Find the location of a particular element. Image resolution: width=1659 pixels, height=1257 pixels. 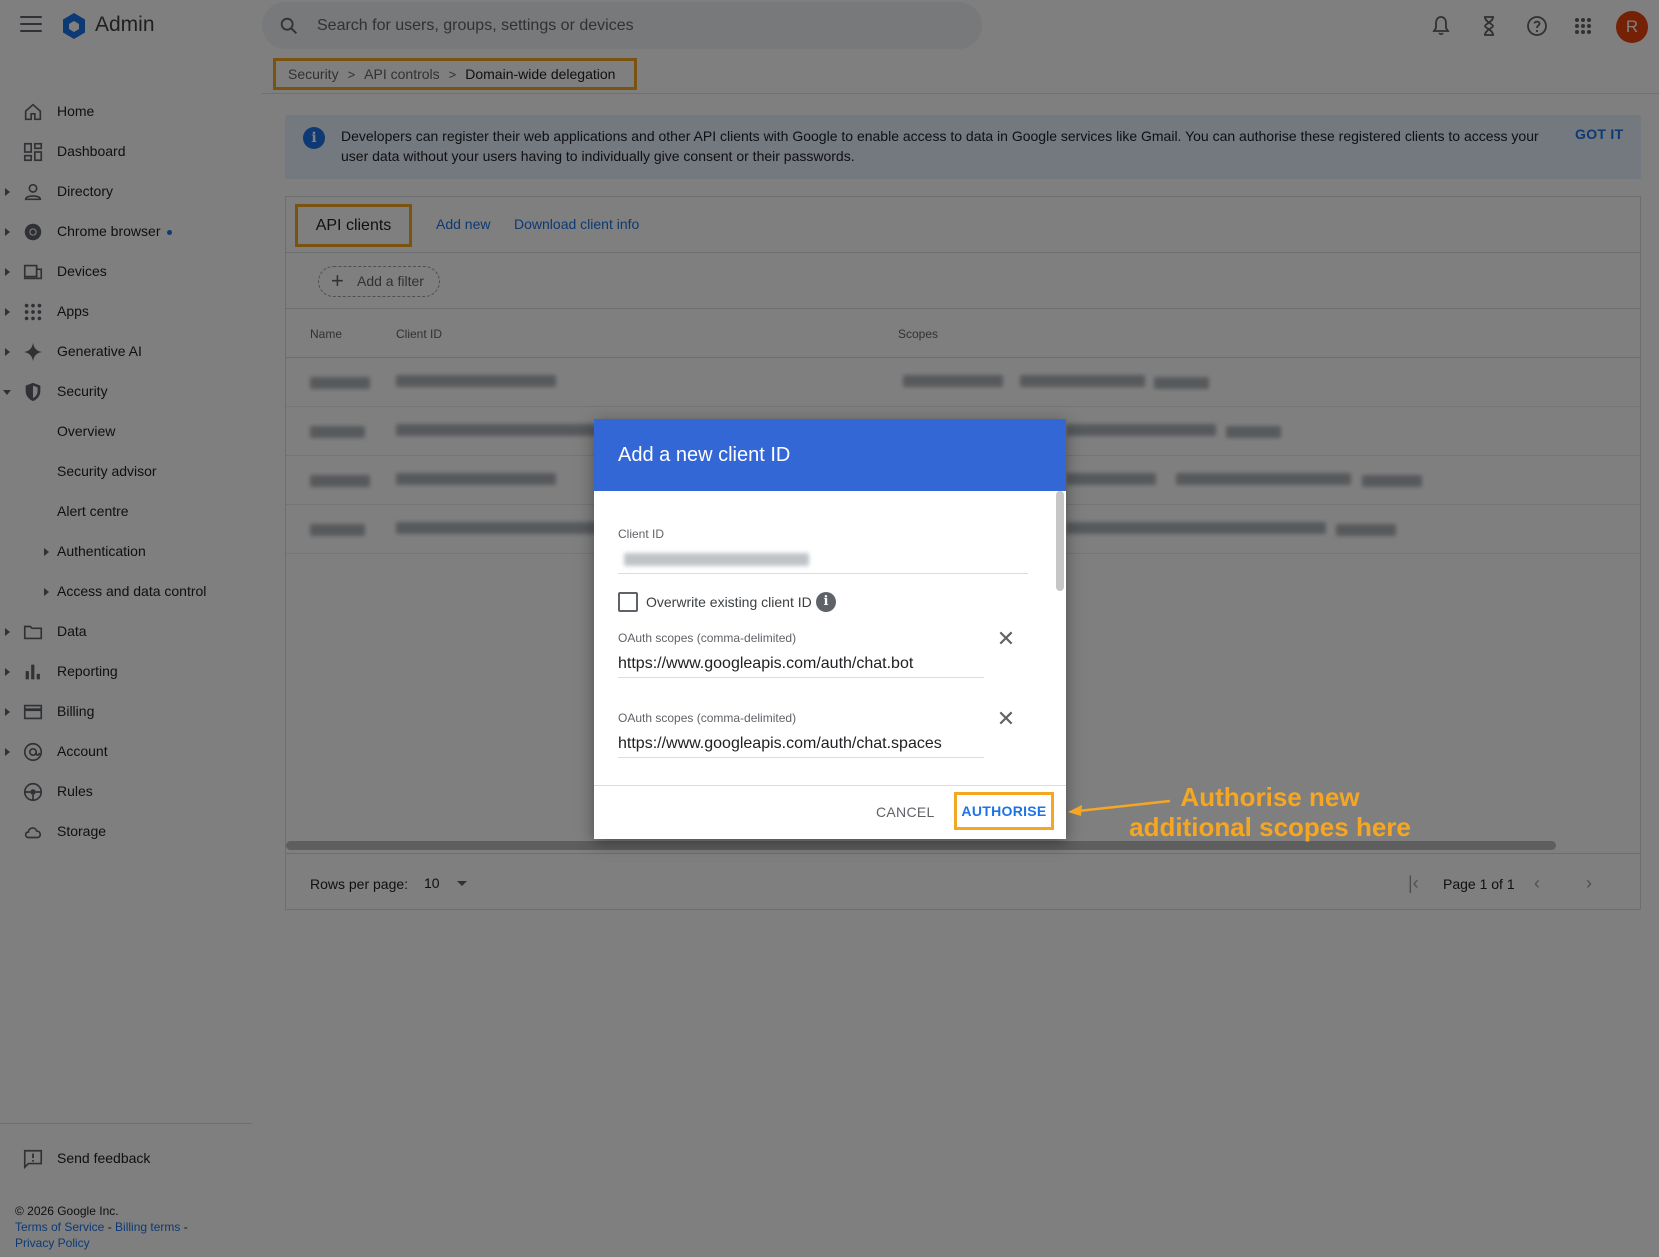

redacted-client-id is located at coordinates (716, 559).